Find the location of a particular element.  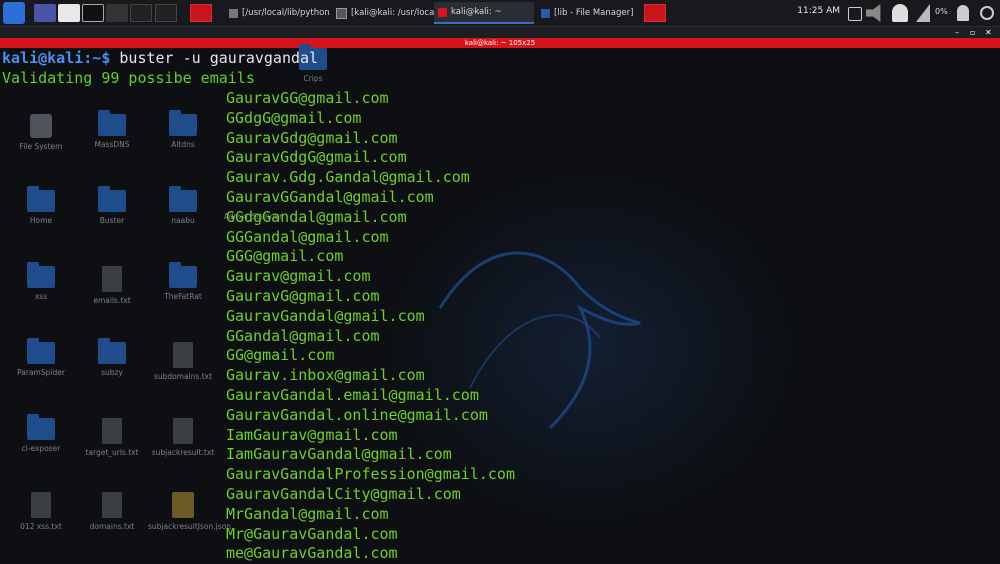

task-file-manager: [lib - File Manager] is located at coordinates (587, 13).